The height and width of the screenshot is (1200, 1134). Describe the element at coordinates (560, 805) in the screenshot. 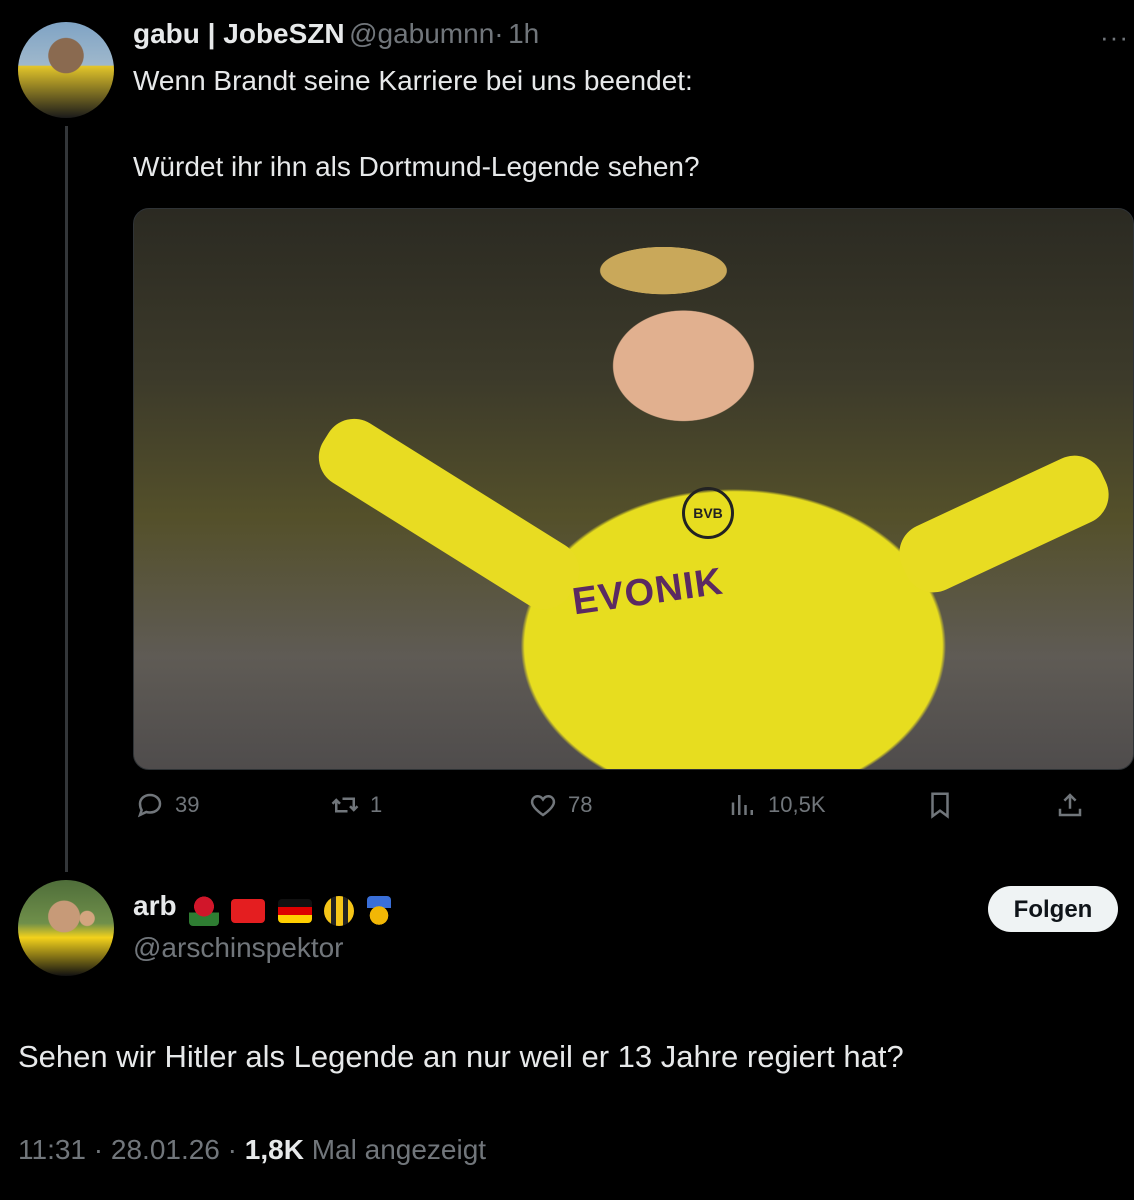

I see `like-button: 78` at that location.